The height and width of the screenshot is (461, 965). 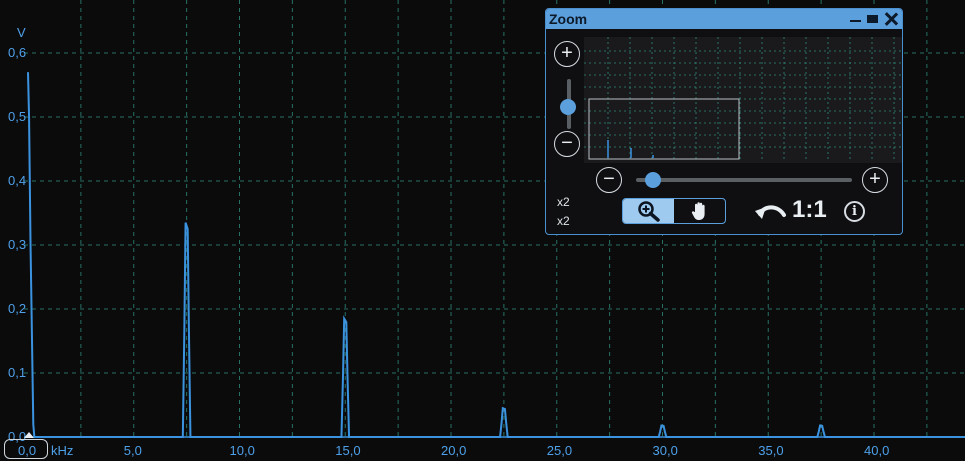 What do you see at coordinates (854, 211) in the screenshot?
I see `info-icon: i` at bounding box center [854, 211].